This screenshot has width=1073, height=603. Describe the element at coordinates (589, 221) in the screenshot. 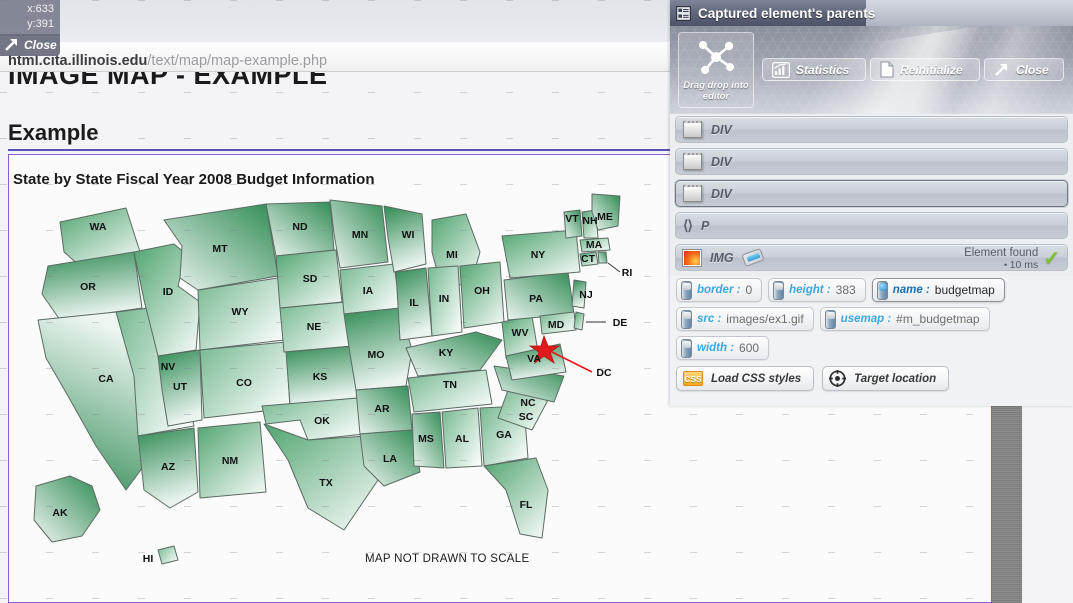

I see `svg-text: NH` at that location.